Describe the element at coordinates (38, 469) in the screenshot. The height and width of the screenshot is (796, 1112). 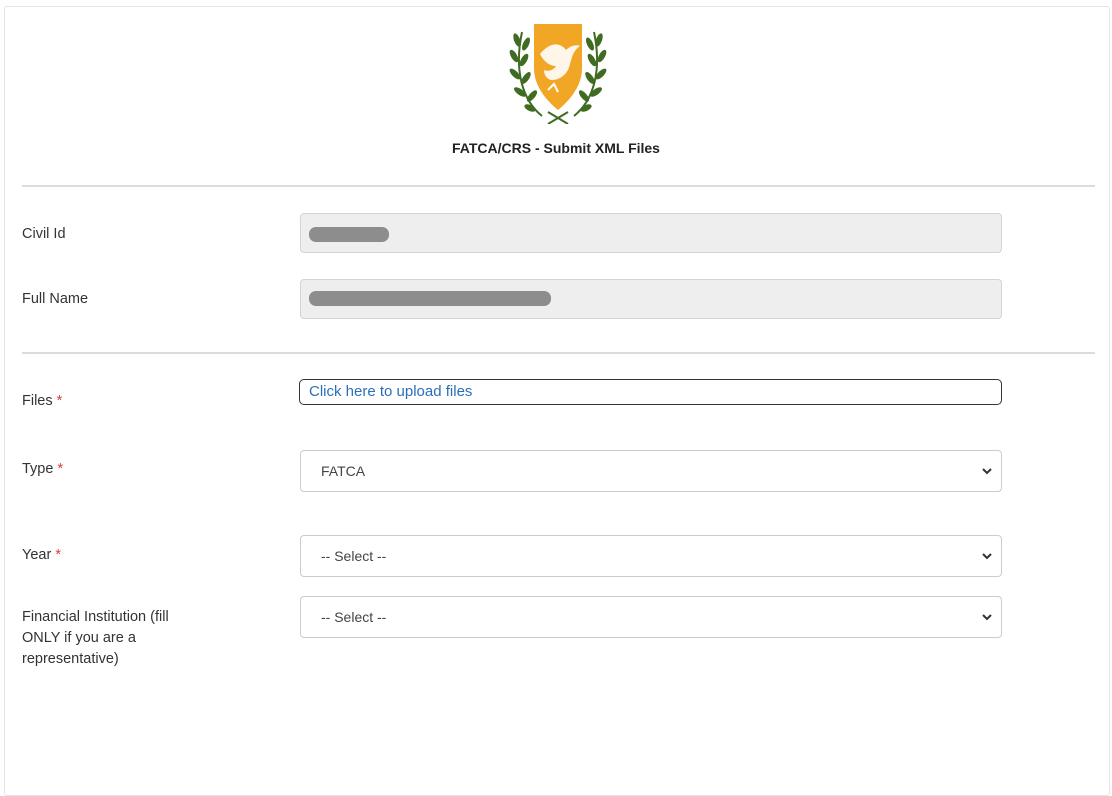
I see `type-label-text: Type` at that location.